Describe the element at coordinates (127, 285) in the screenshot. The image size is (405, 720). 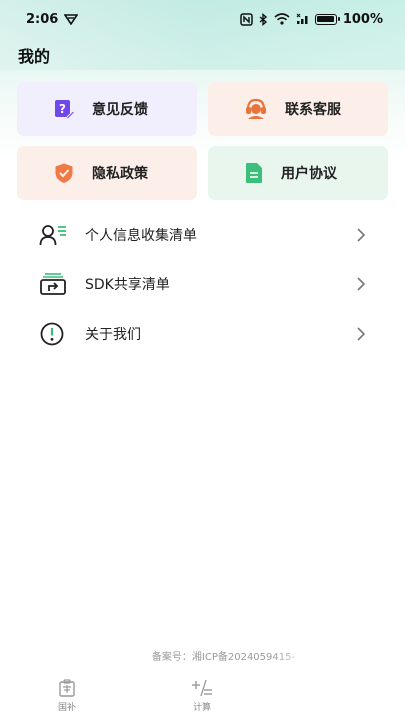
I see `sdk-share-label: SDK共享清单` at that location.